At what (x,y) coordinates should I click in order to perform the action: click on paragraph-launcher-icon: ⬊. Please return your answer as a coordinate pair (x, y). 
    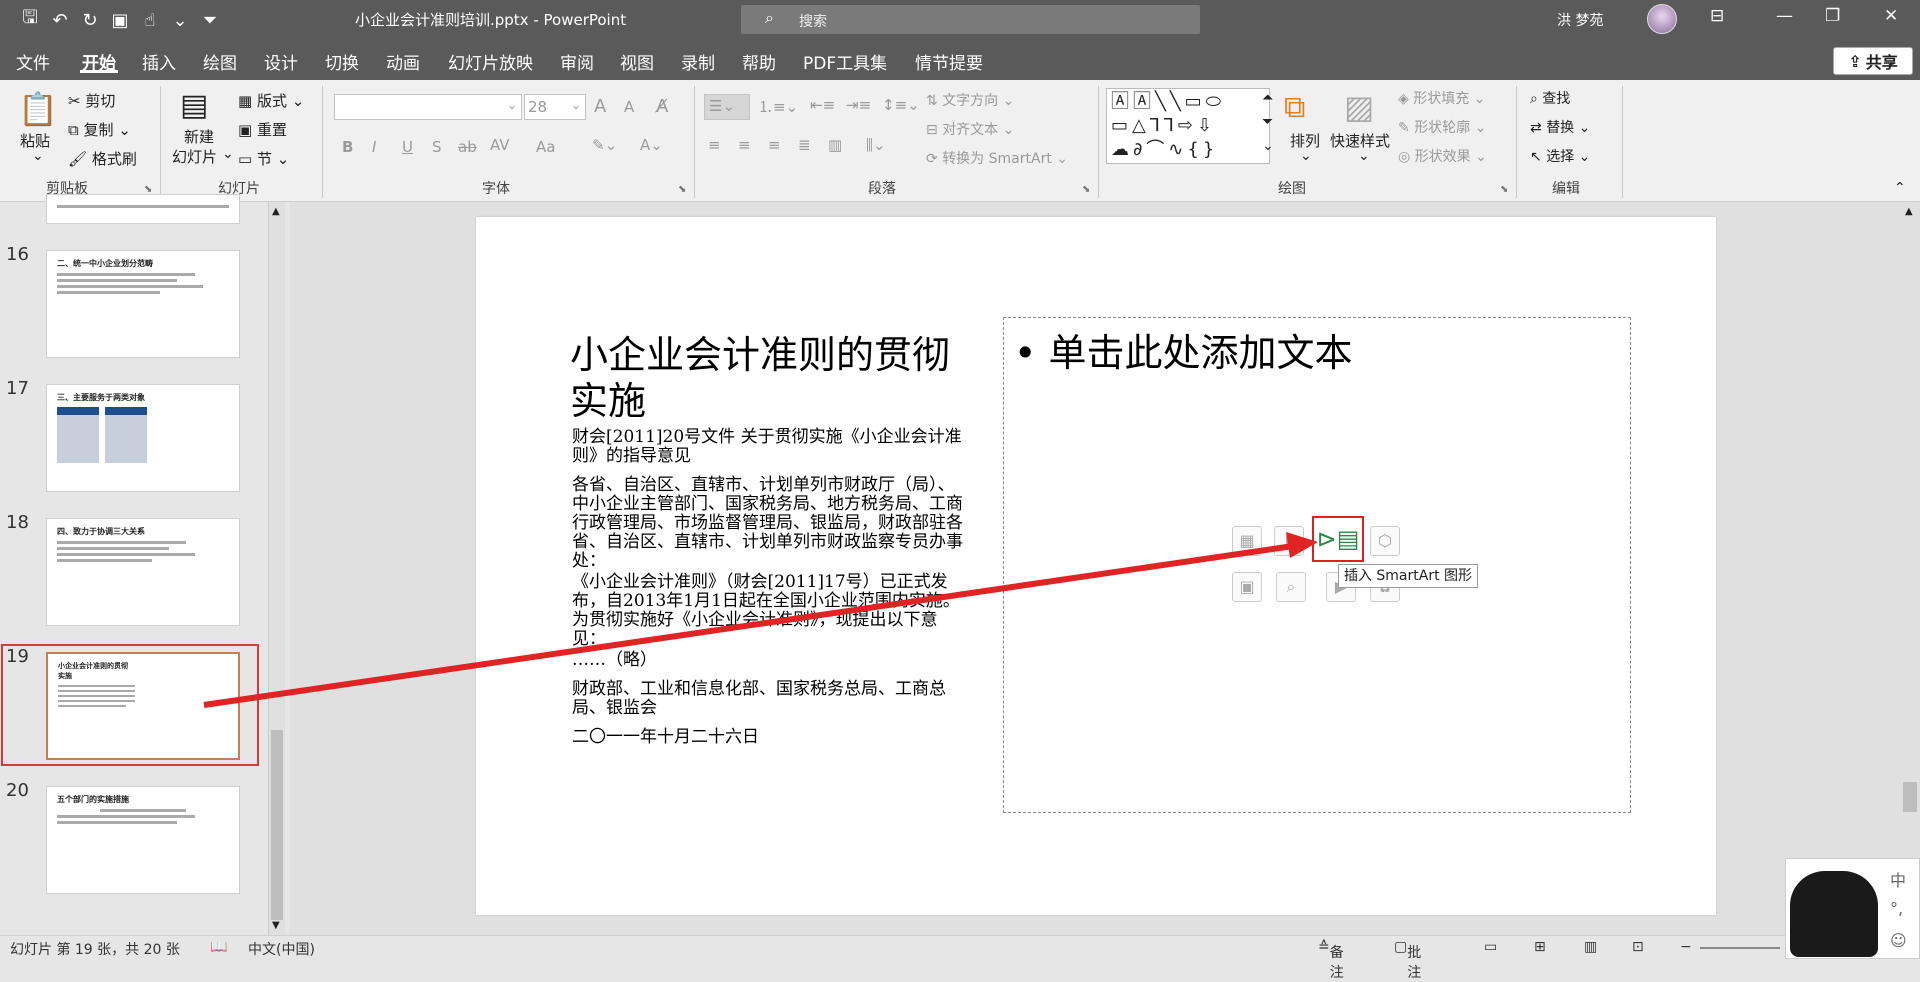
    Looking at the image, I should click on (1086, 189).